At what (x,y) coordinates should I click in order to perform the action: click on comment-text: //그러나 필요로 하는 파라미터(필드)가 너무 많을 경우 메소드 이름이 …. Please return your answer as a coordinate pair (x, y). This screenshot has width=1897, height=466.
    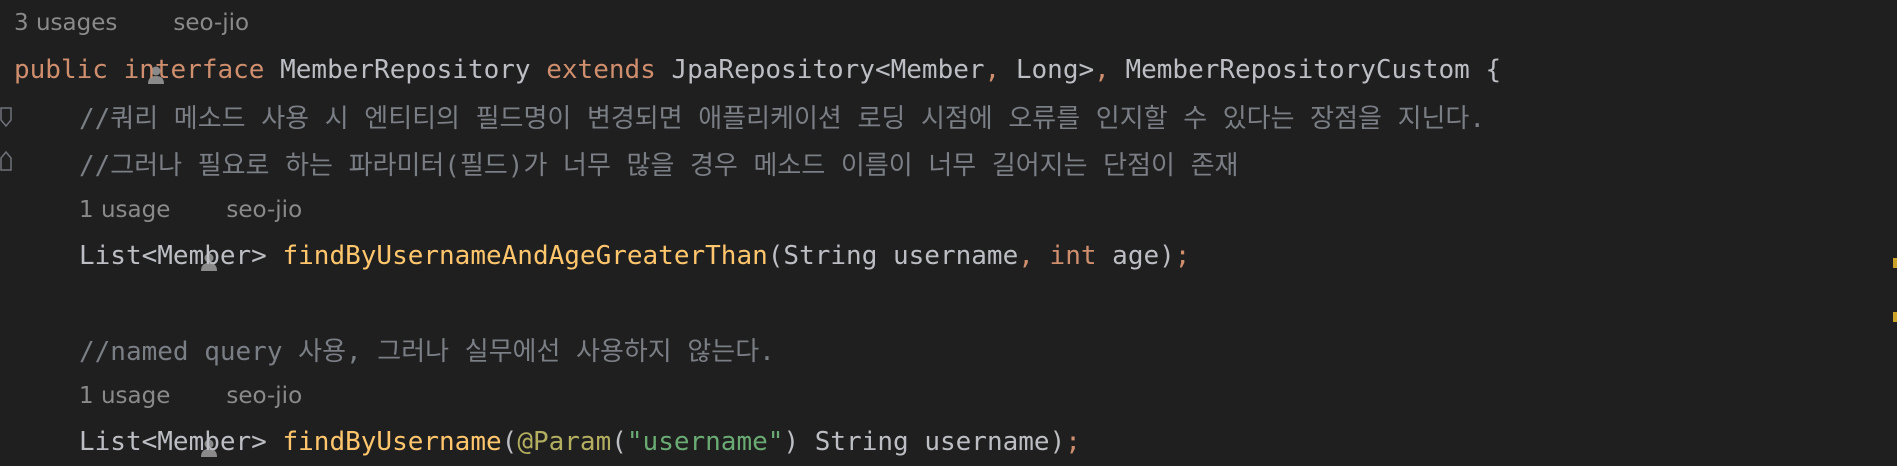
    Looking at the image, I should click on (659, 165).